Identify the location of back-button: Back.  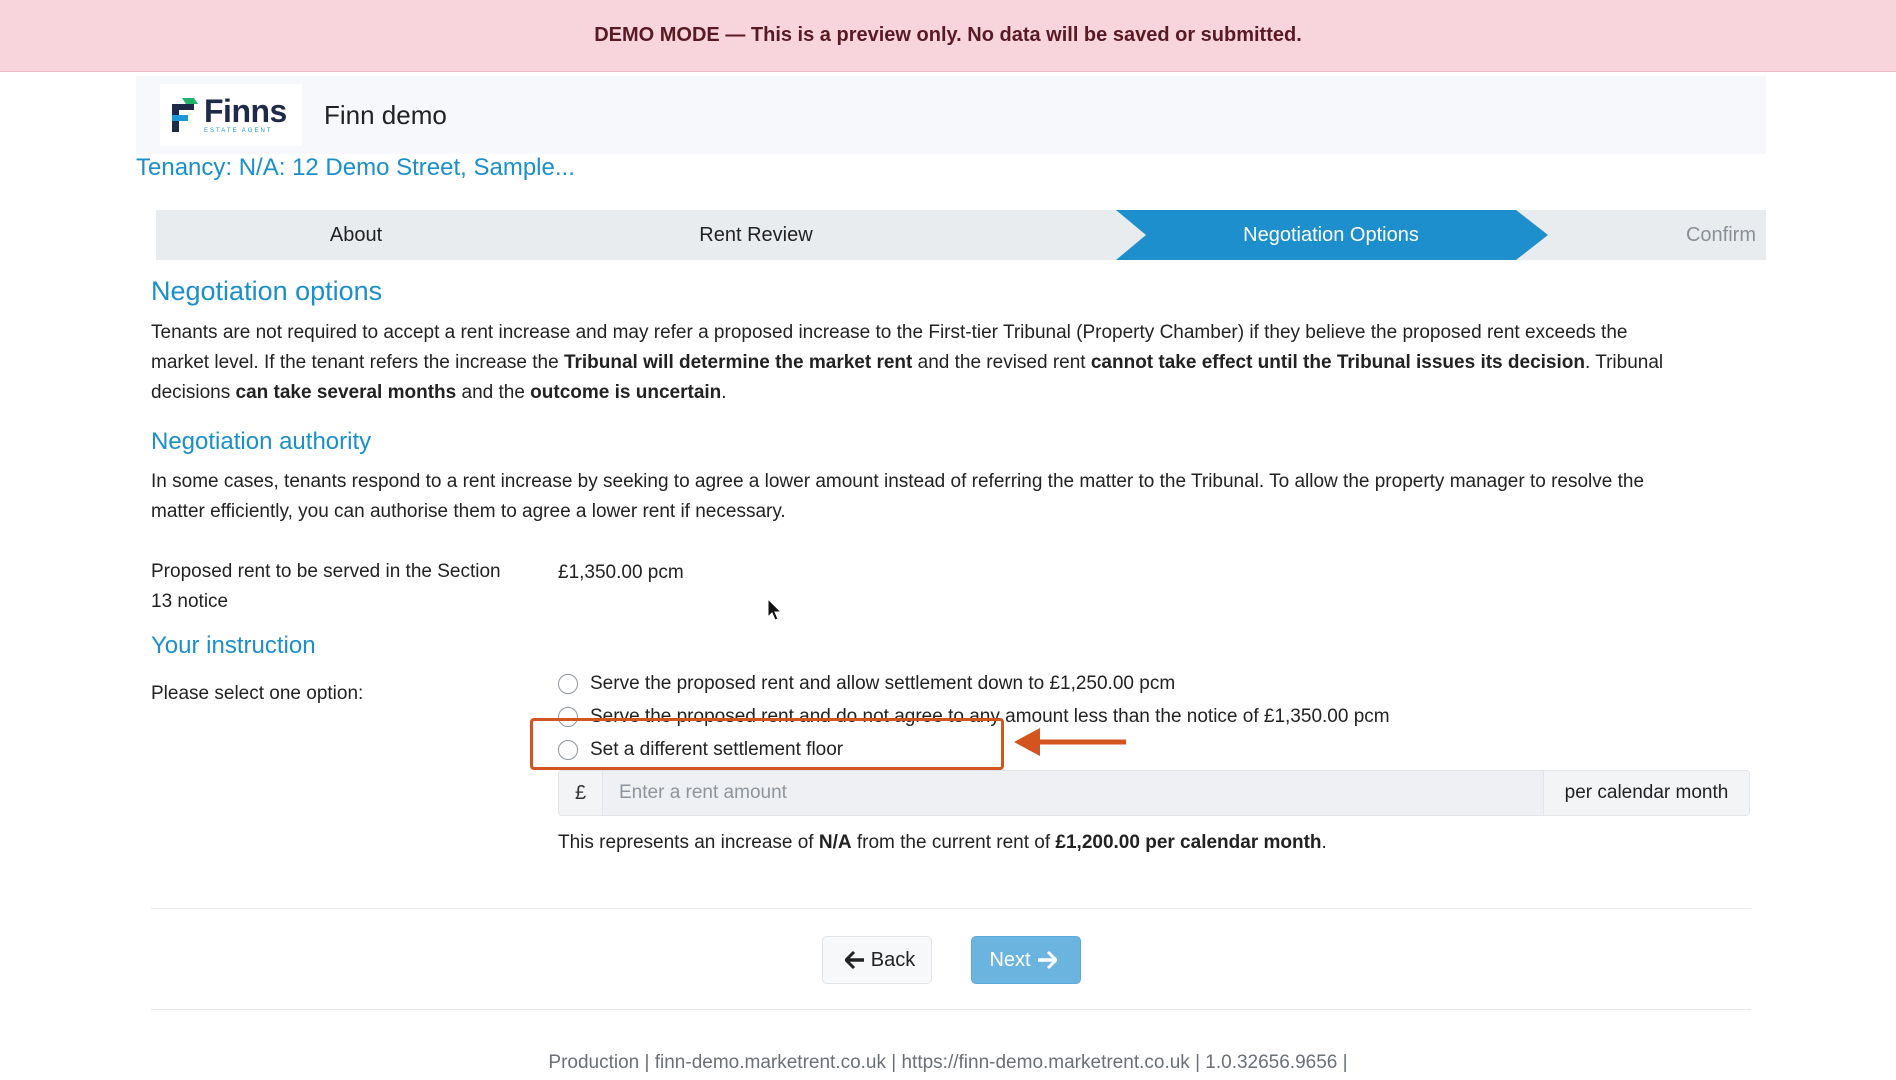
(877, 960).